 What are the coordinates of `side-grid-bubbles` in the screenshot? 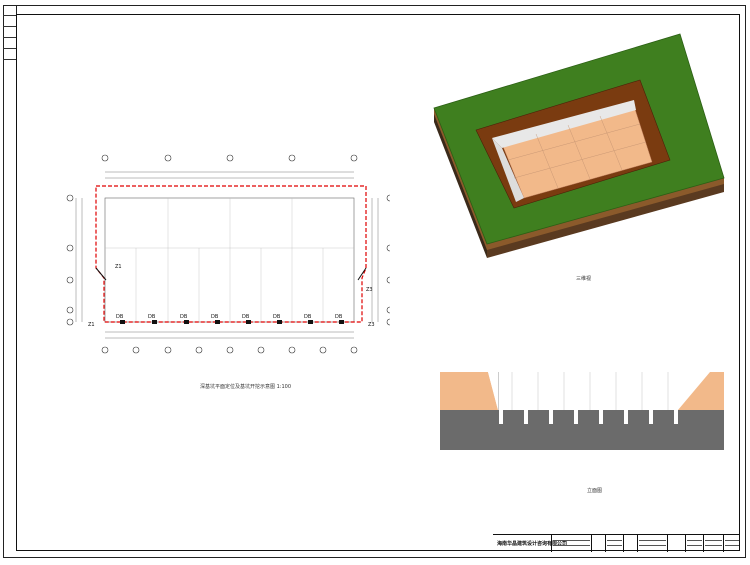 It's located at (228, 260).